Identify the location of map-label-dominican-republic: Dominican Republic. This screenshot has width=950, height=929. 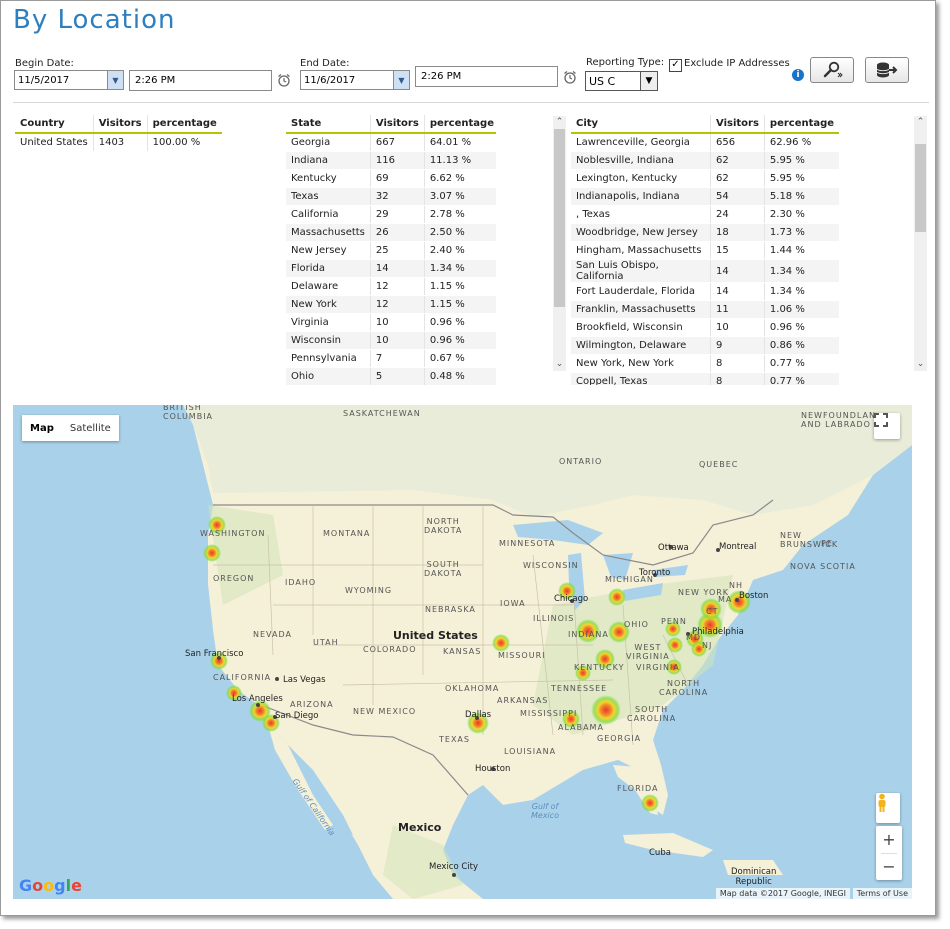
(754, 877).